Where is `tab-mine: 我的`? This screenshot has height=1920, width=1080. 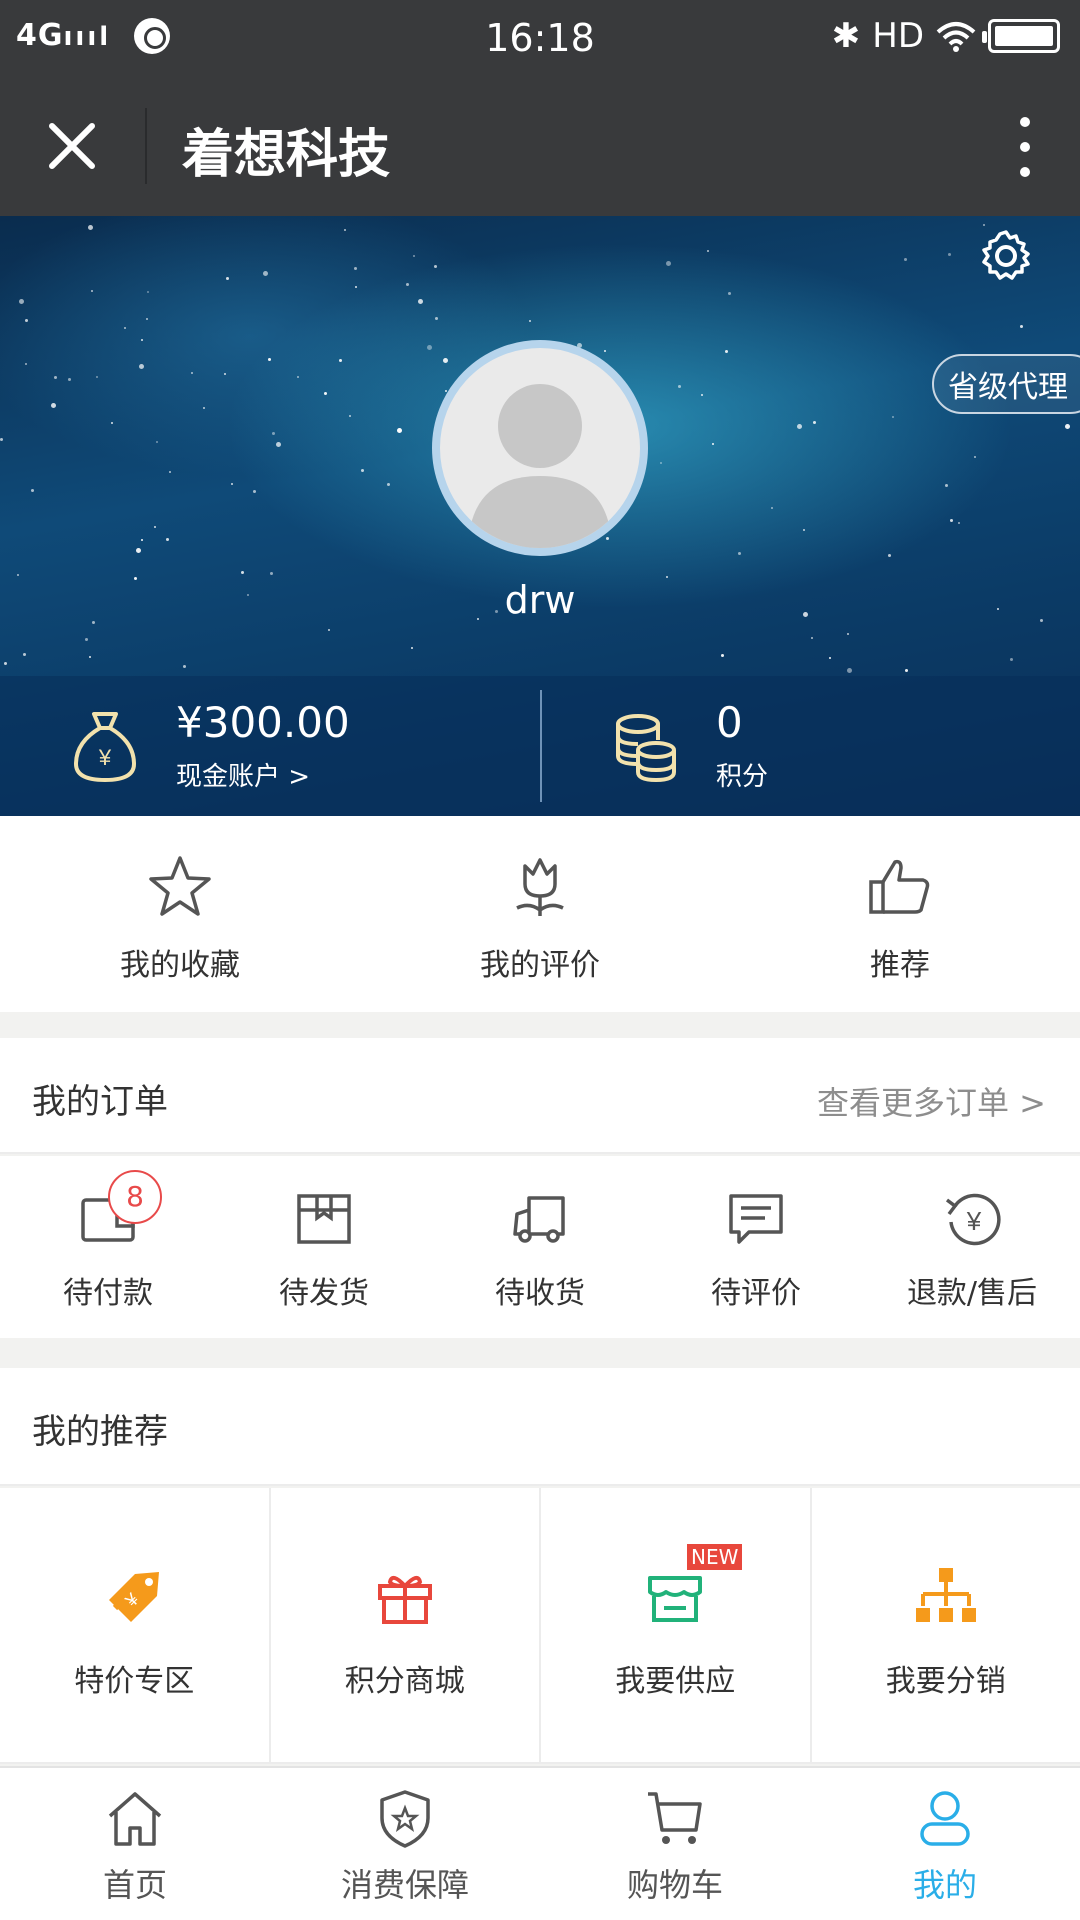 tab-mine: 我的 is located at coordinates (945, 1844).